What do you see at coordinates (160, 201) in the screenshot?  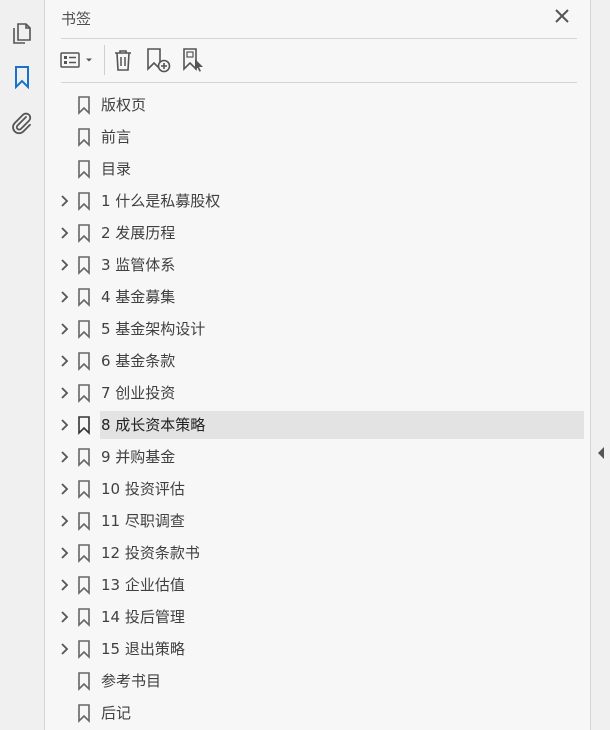 I see `bookmark-label: 1 什么是私募股权` at bounding box center [160, 201].